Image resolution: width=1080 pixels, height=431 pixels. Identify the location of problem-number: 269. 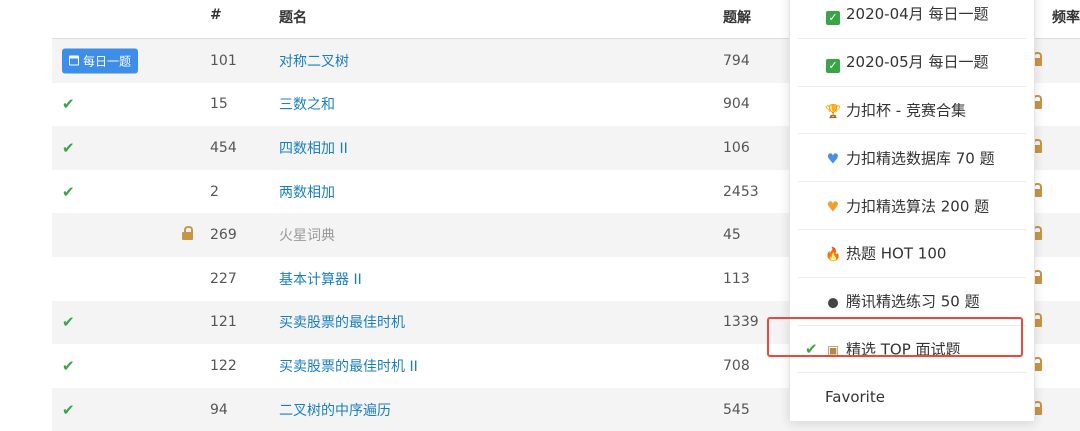
(223, 235).